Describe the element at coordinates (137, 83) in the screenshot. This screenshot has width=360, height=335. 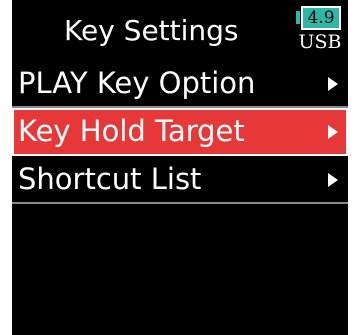
I see `menu-item-label: PLAY Key Option` at that location.